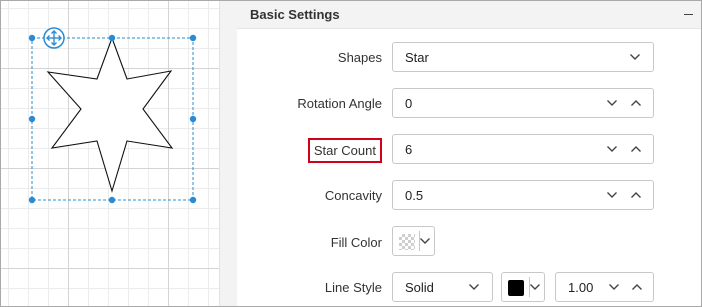 The image size is (702, 307). I want to click on star-shape, so click(110, 114).